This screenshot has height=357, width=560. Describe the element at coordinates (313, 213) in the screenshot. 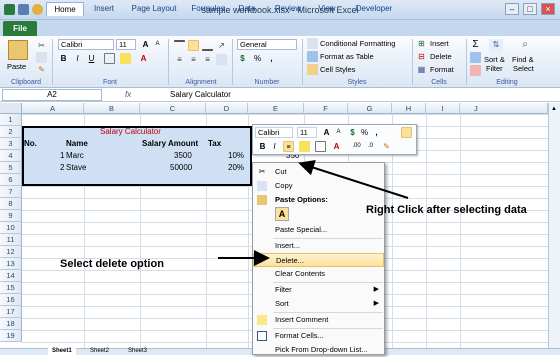

I see `annotation-arrows` at that location.